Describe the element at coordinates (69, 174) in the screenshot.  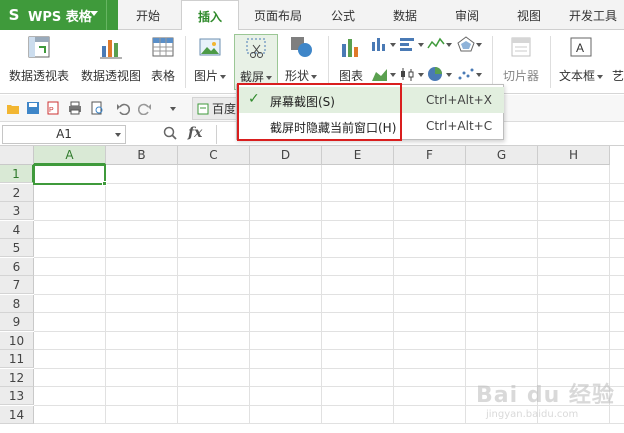
I see `active-cell-a1` at that location.